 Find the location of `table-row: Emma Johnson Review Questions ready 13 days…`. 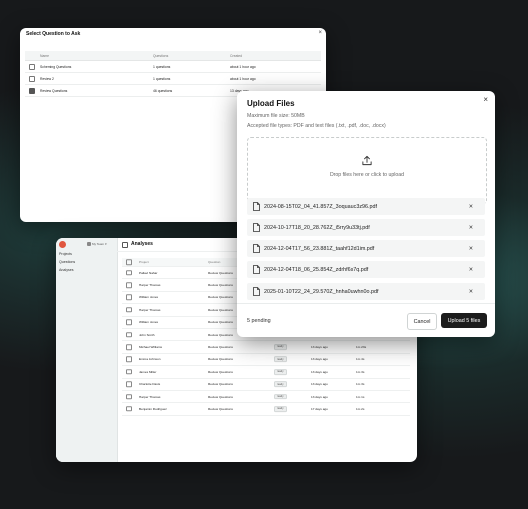

table-row: Emma Johnson Review Questions ready 13 days… is located at coordinates (266, 360).